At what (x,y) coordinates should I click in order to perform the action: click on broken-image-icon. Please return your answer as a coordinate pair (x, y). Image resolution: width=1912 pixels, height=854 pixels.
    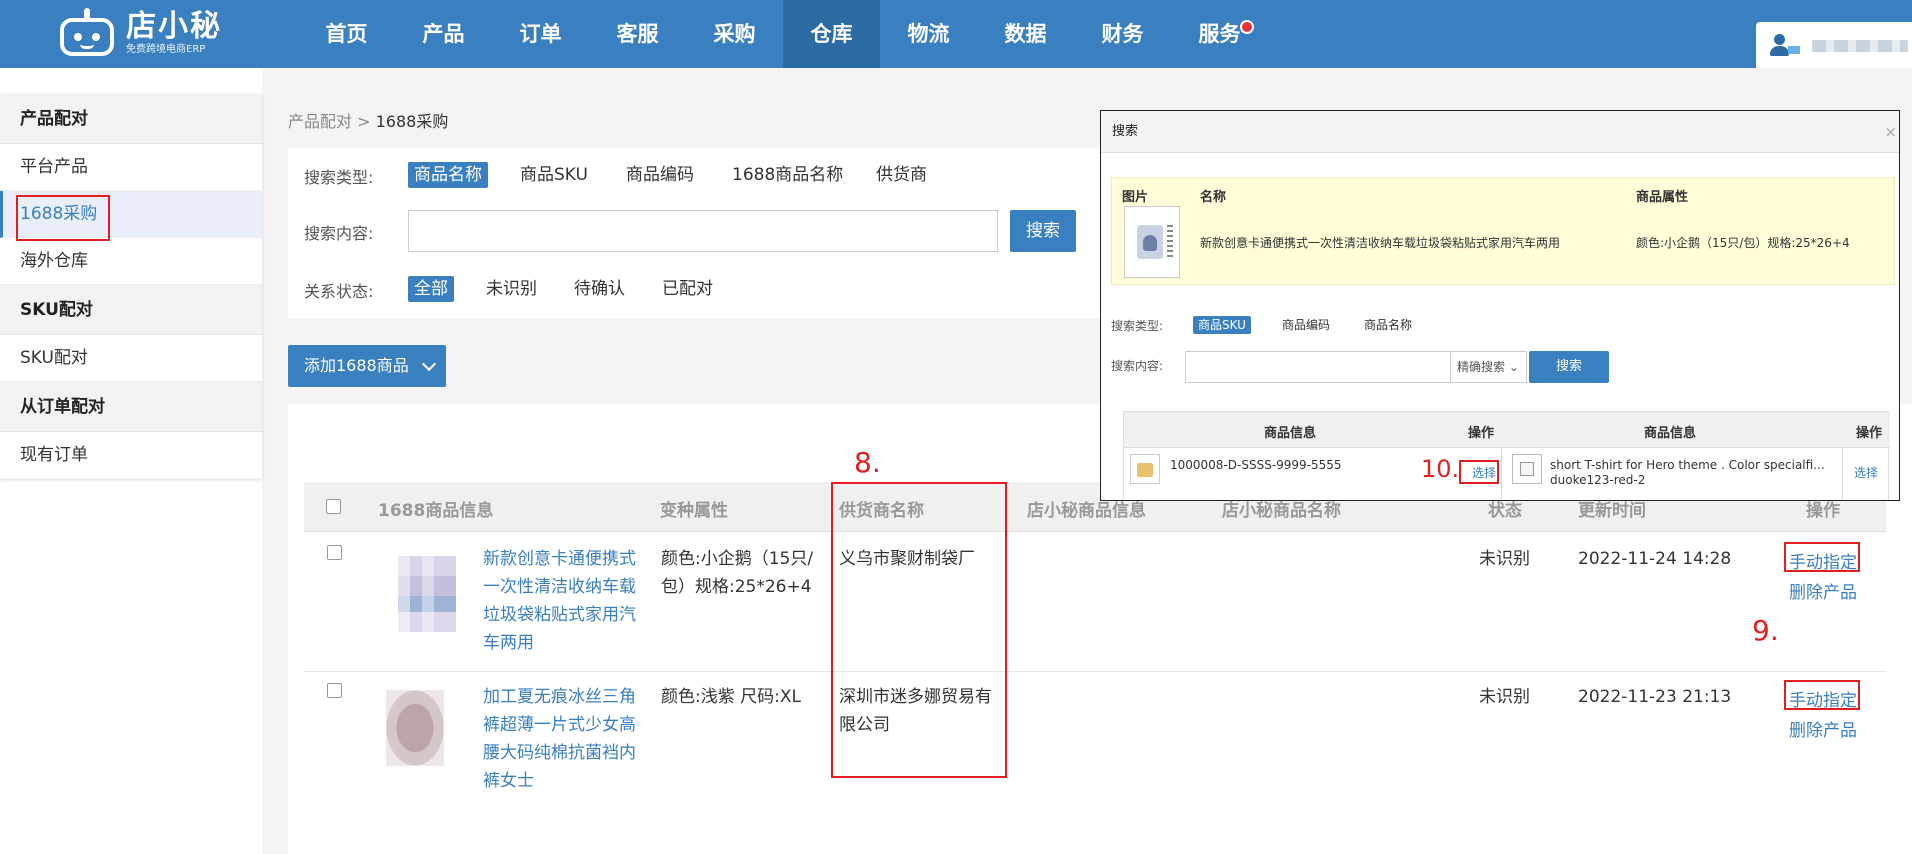
    Looking at the image, I should click on (1527, 469).